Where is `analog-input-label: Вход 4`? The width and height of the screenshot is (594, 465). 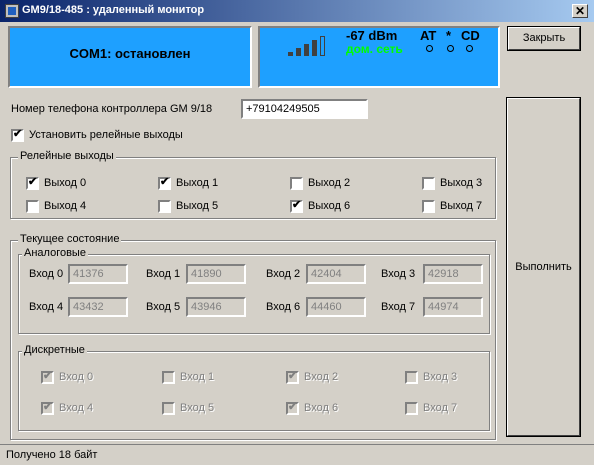
analog-input-label: Вход 4 is located at coordinates (46, 307).